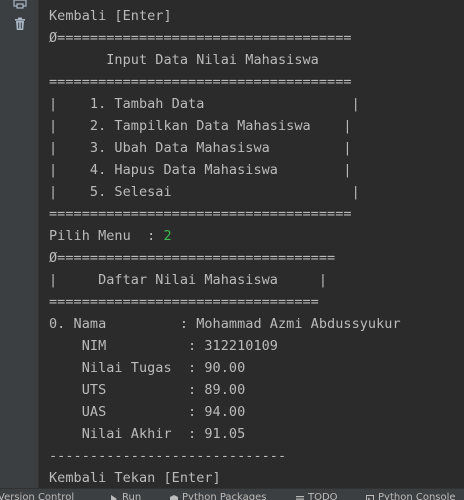 The width and height of the screenshot is (464, 500). I want to click on user-input-text: 2, so click(167, 236).